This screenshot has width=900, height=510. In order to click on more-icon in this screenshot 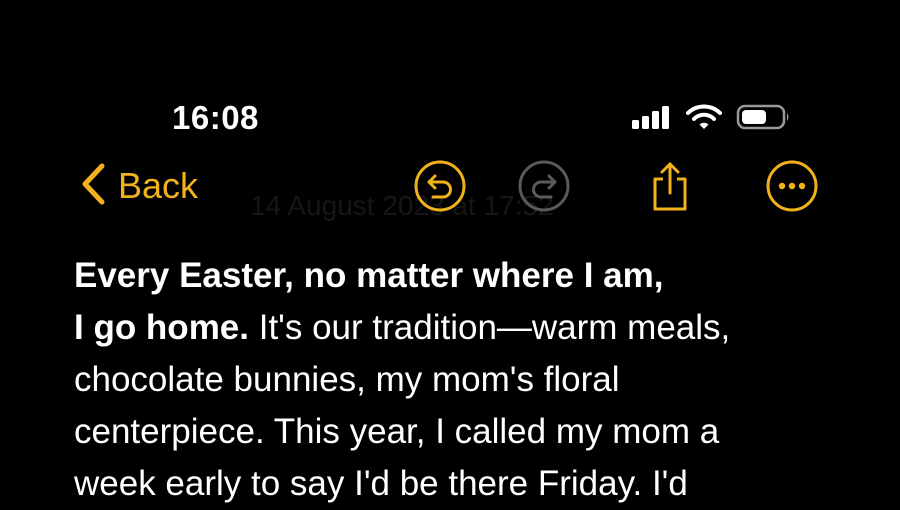, I will do `click(792, 188)`.